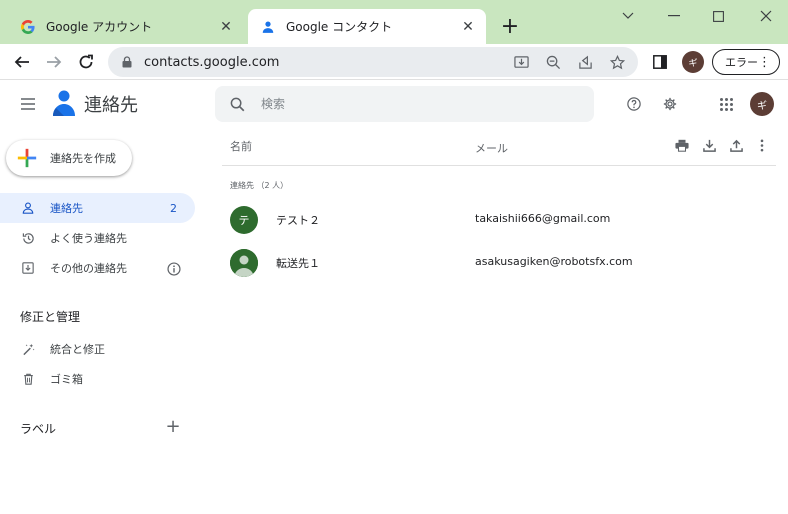 This screenshot has width=788, height=514. What do you see at coordinates (762, 104) in the screenshot?
I see `account-avatar: ギ` at bounding box center [762, 104].